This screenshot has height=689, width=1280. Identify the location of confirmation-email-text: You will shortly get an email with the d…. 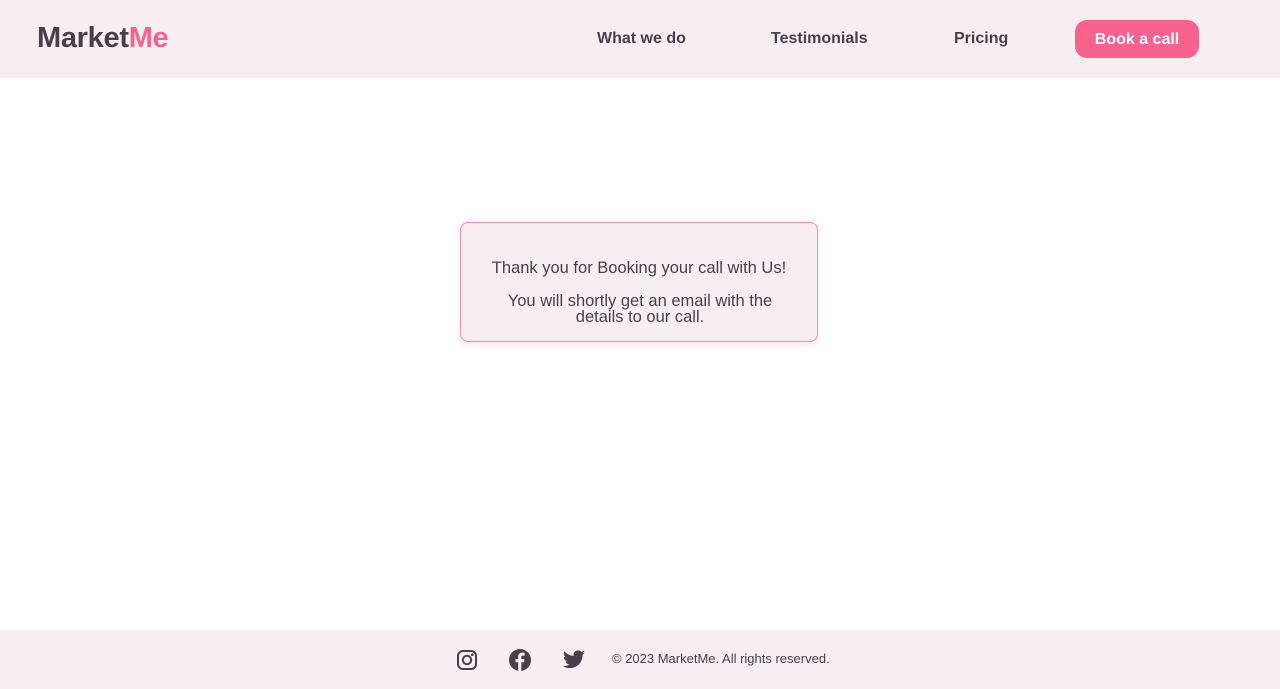
(640, 309).